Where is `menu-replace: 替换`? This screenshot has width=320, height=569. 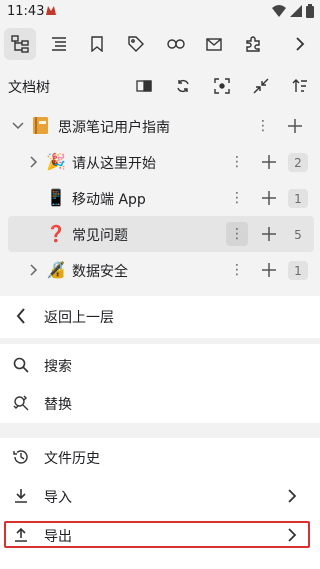
menu-replace: 替换 is located at coordinates (160, 403).